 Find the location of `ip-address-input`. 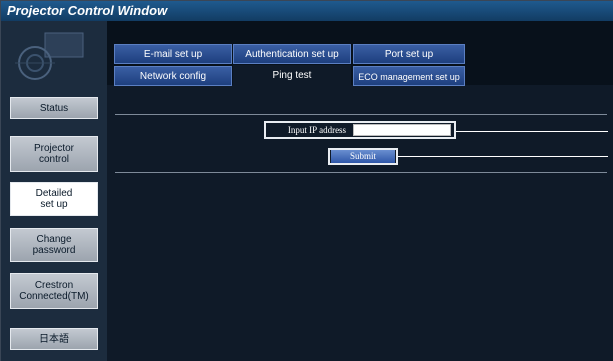

ip-address-input is located at coordinates (402, 130).